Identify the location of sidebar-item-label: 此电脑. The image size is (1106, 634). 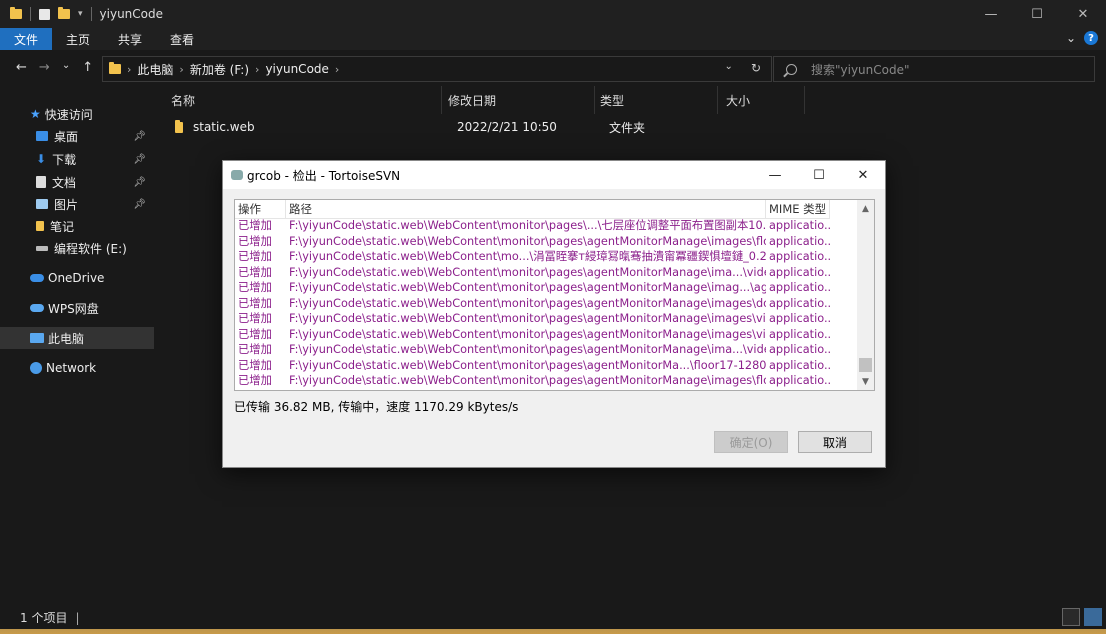
(66, 338).